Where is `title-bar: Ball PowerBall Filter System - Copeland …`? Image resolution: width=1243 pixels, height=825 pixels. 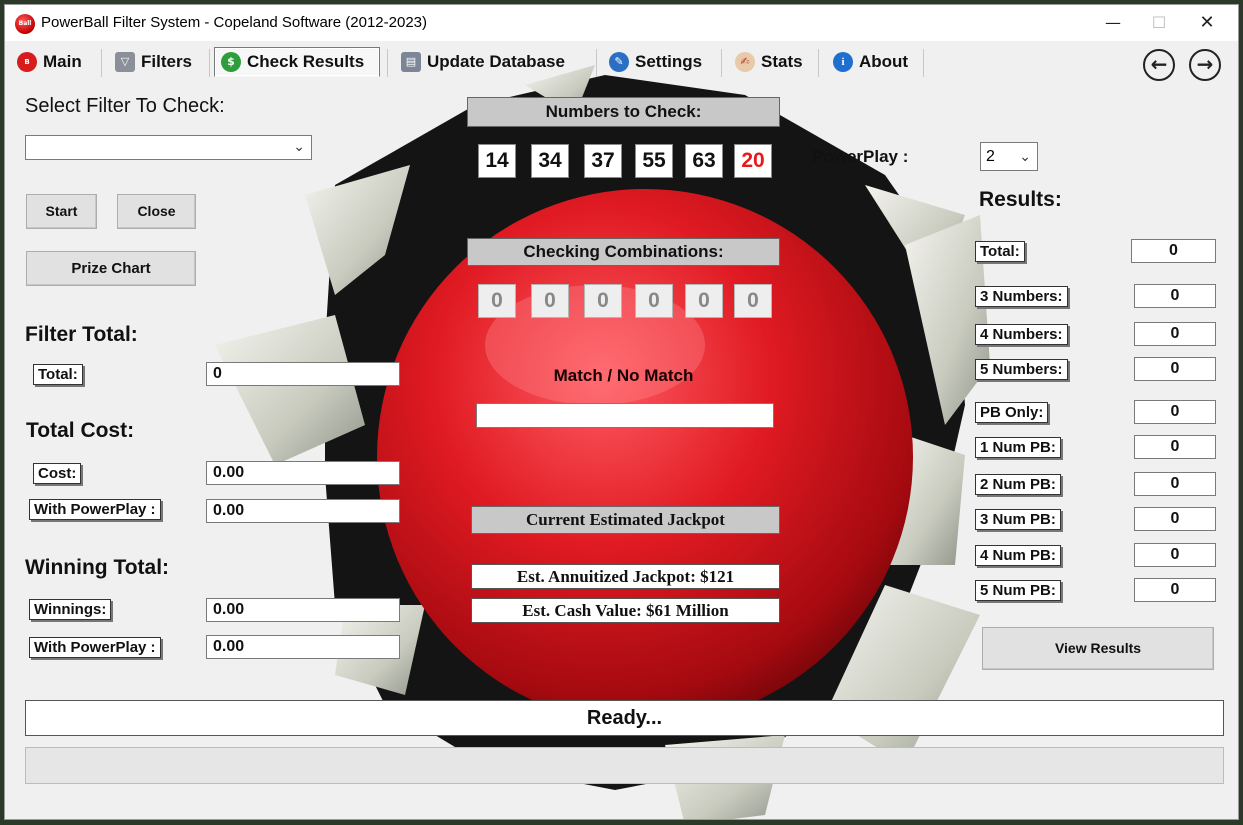
title-bar: Ball PowerBall Filter System - Copeland … is located at coordinates (621, 23).